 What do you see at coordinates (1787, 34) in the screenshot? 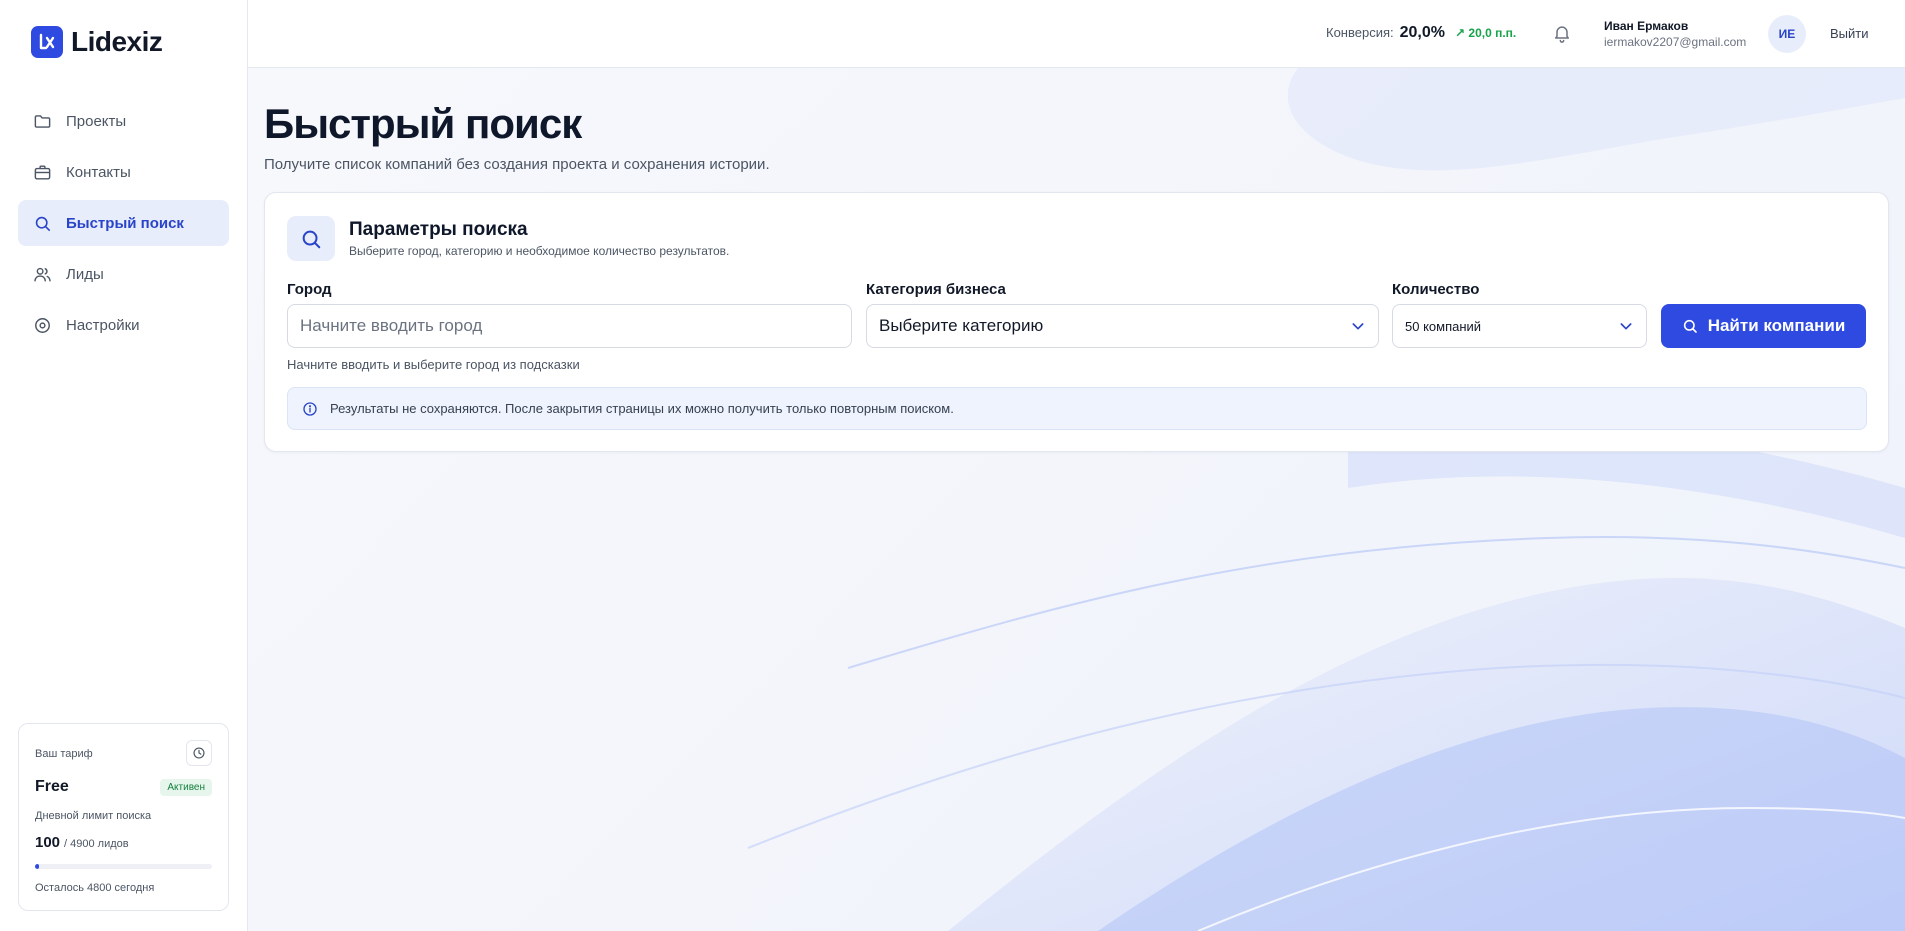
I see `avatar: ИЕ` at bounding box center [1787, 34].